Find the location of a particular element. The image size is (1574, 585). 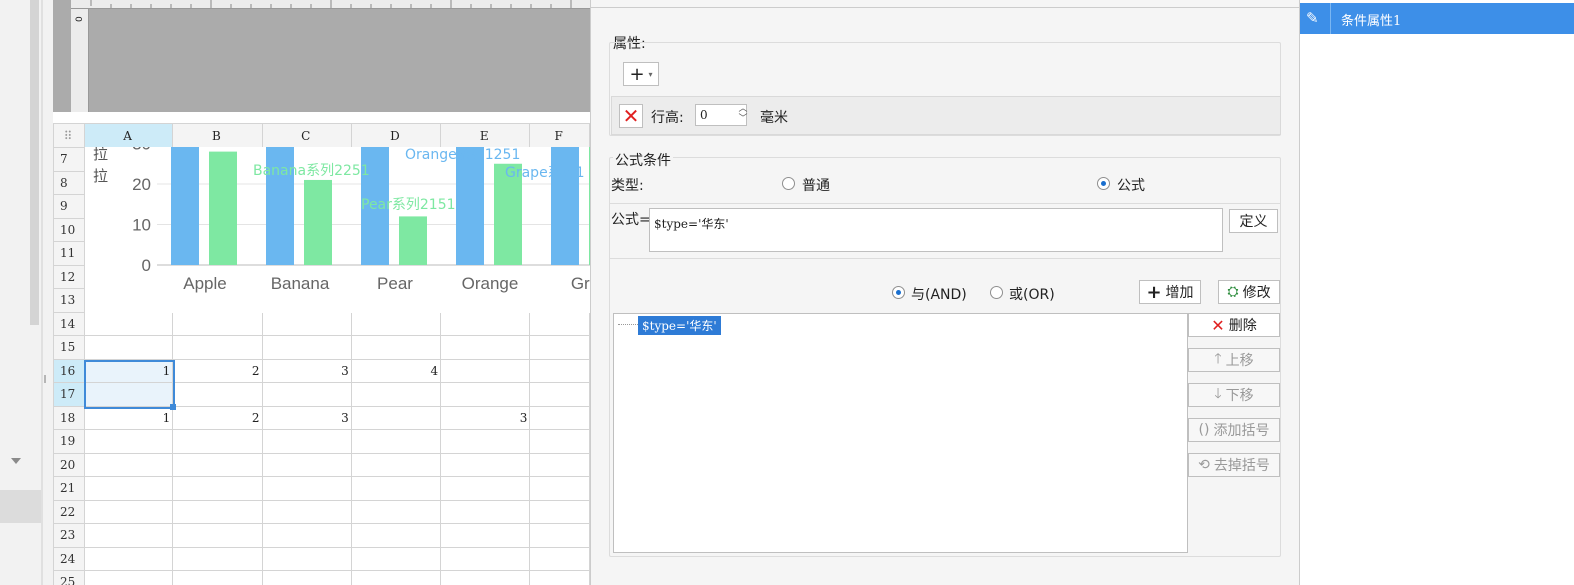

row-header: 21 is located at coordinates (69, 488).